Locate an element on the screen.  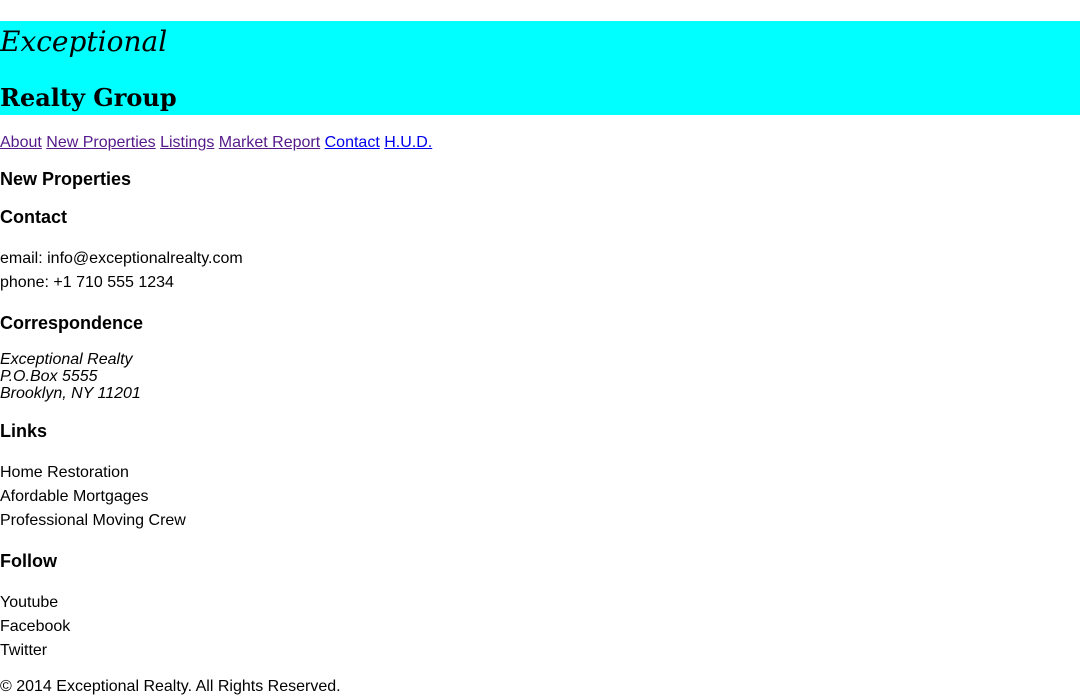
address-line-2: P.O.Box 5555 is located at coordinates (49, 376).